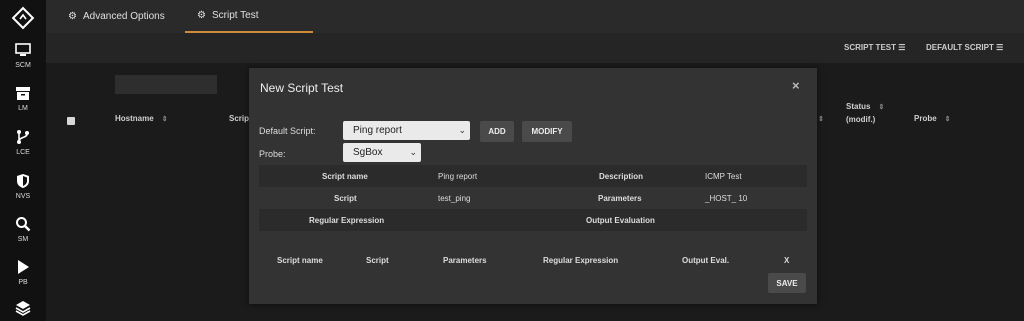 This screenshot has width=1024, height=321. I want to click on sidebar-item-lce: LCE, so click(23, 142).